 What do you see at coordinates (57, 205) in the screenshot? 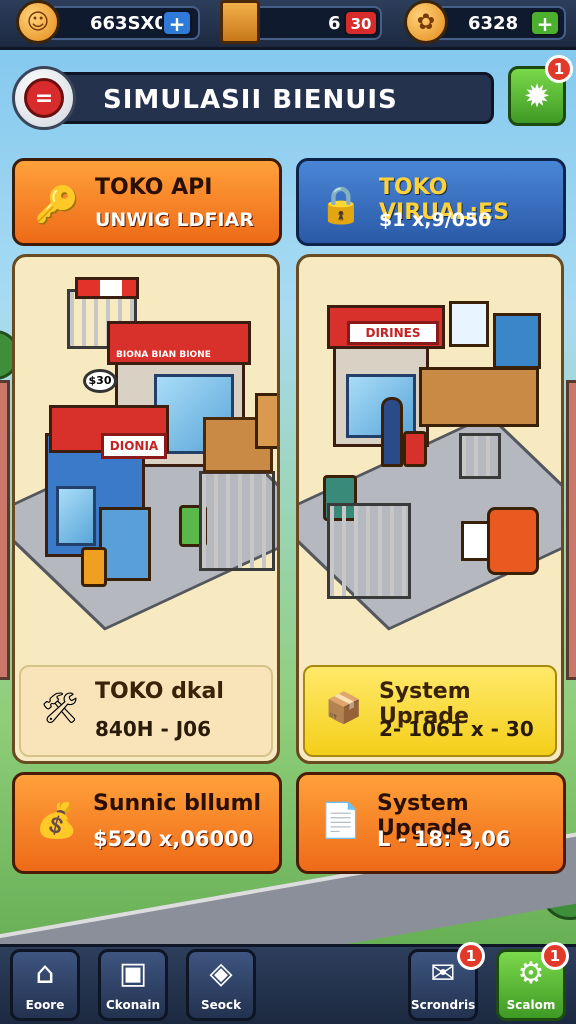
I see `key-icon: 🔑` at bounding box center [57, 205].